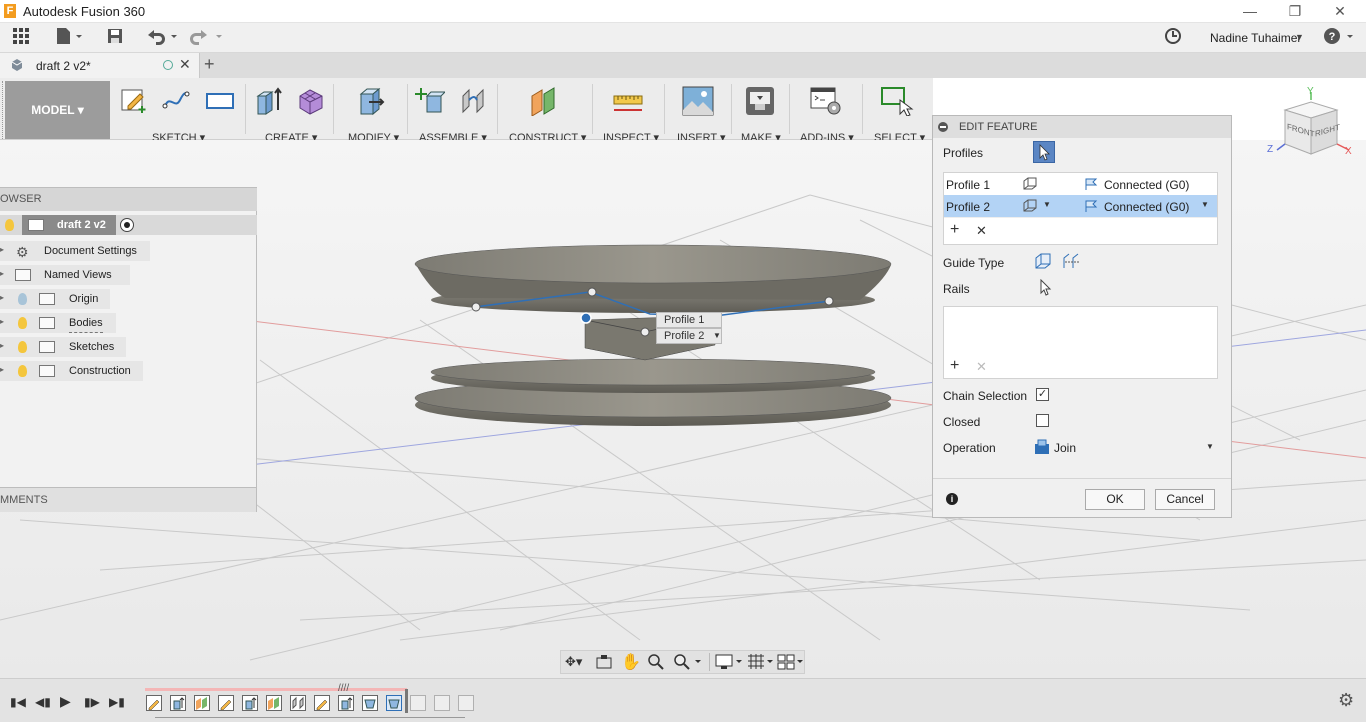  Describe the element at coordinates (370, 101) in the screenshot. I see `press-pull-icon` at that location.